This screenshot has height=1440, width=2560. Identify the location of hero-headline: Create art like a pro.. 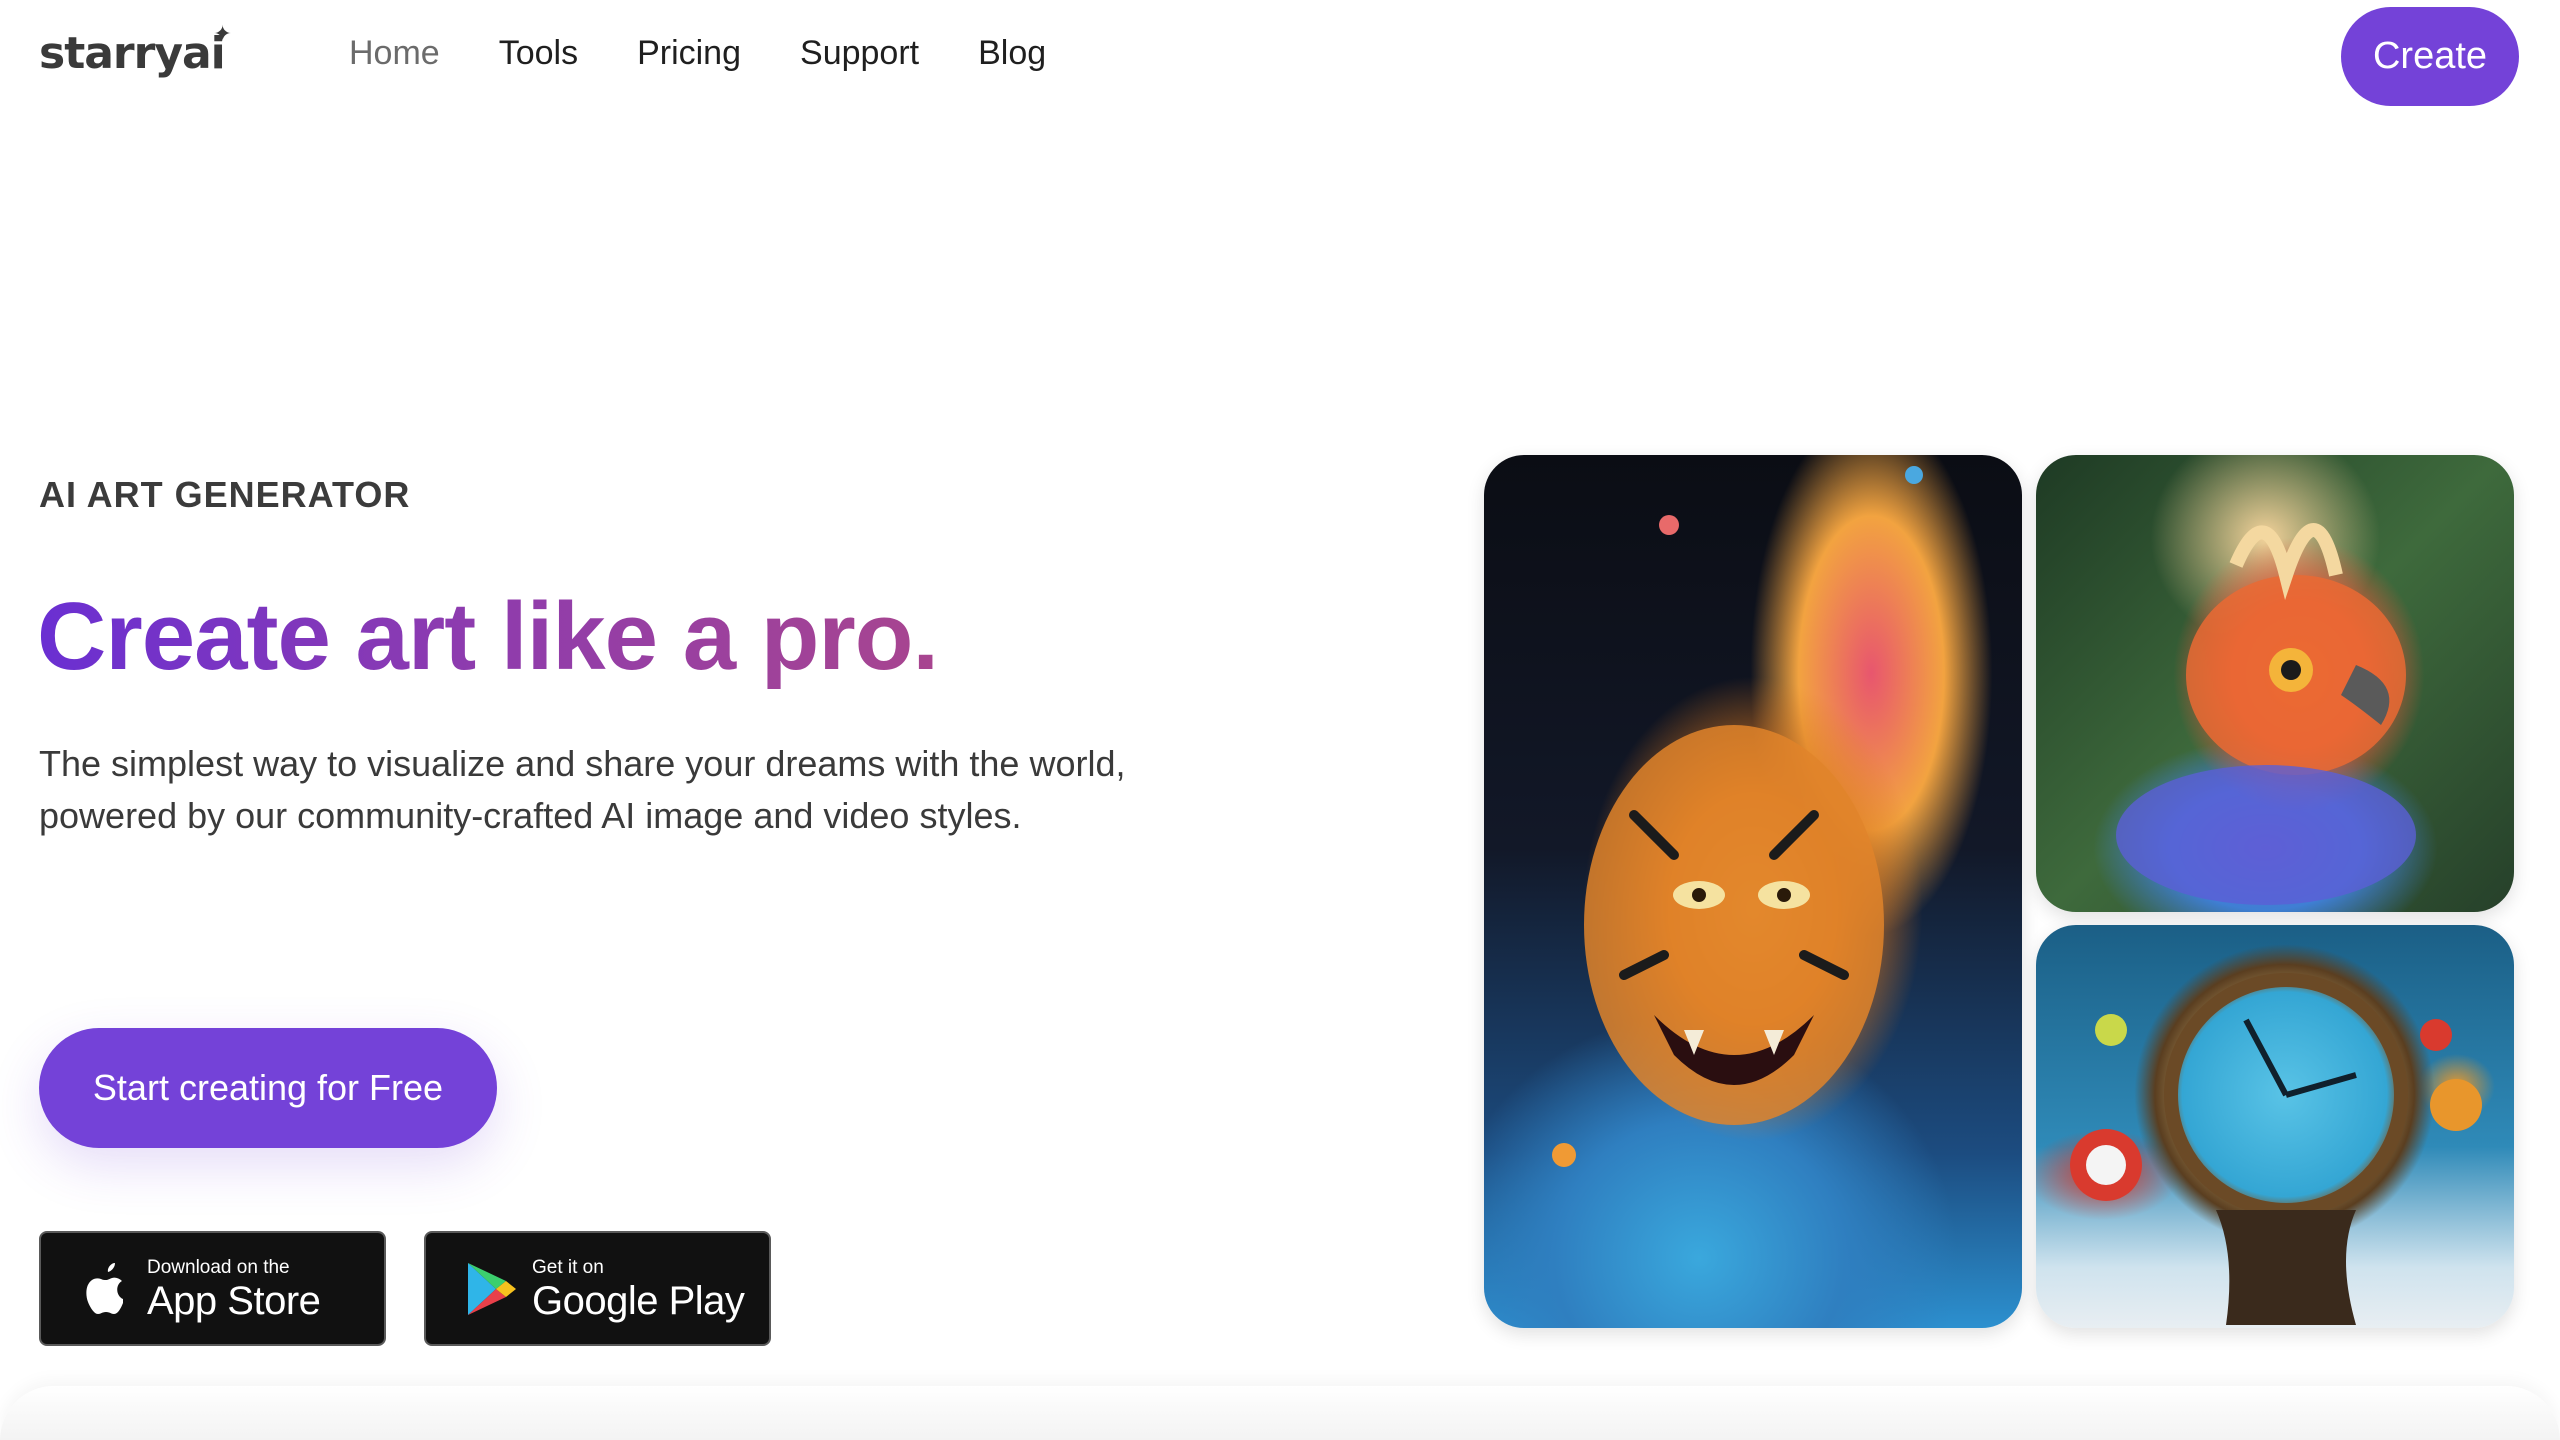
(488, 636).